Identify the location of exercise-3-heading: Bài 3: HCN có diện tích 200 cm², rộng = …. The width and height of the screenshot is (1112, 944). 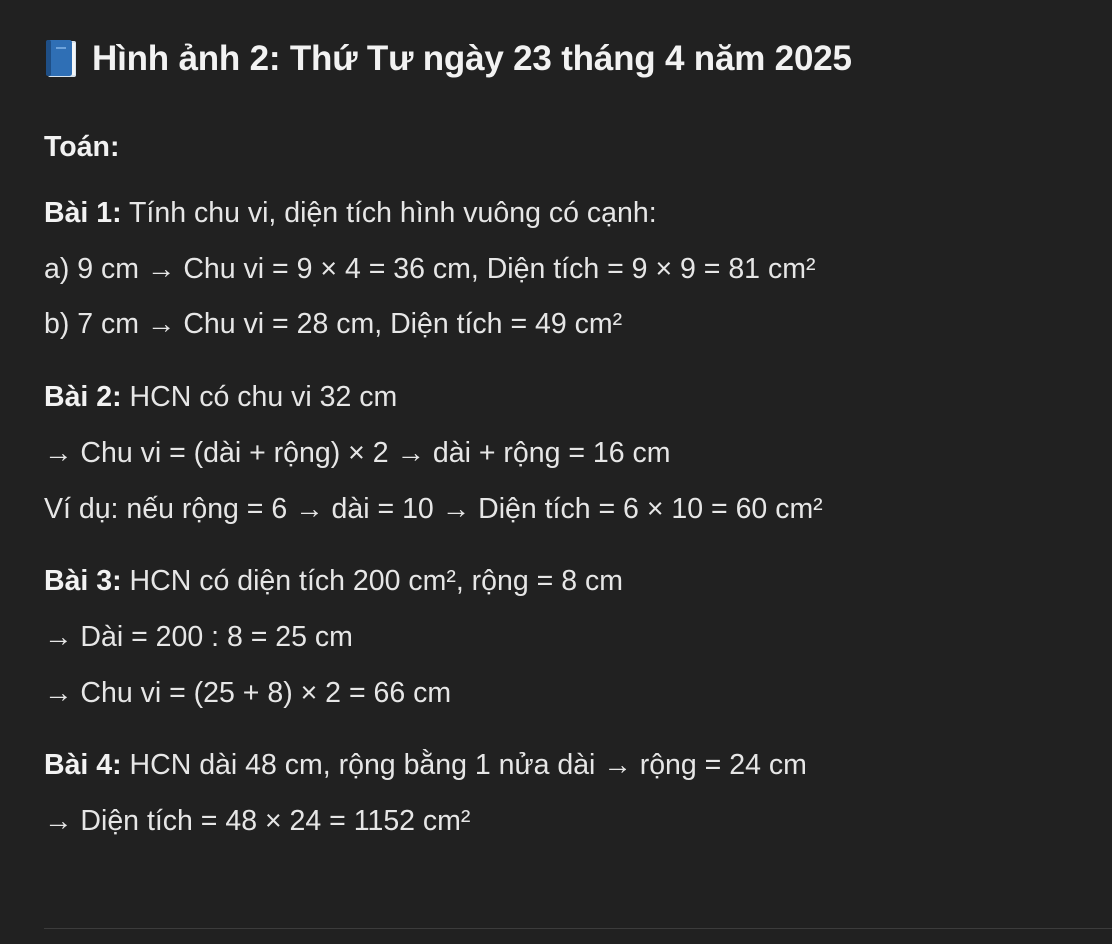
(333, 581).